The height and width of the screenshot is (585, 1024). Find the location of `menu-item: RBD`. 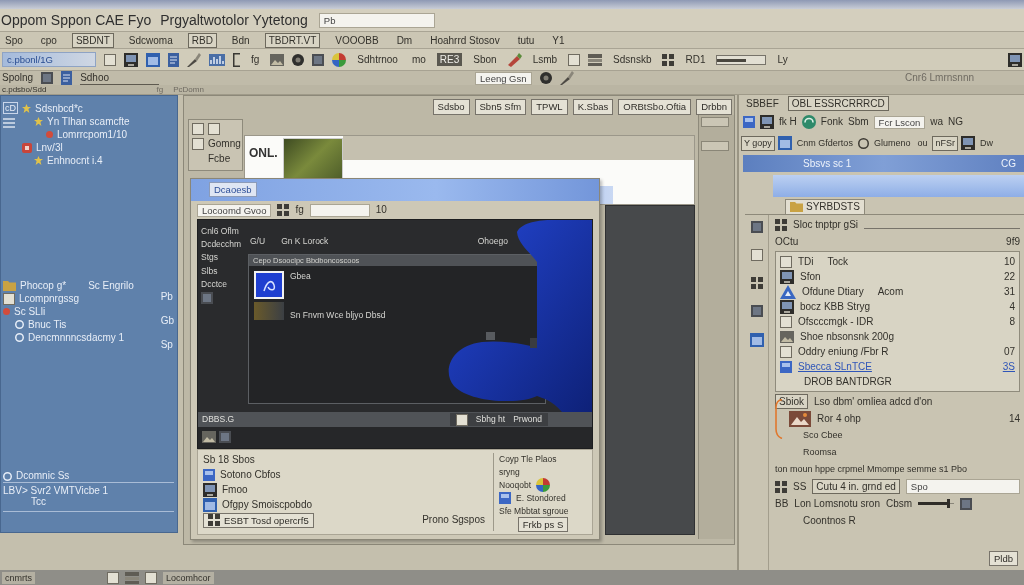

menu-item: RBD is located at coordinates (202, 40).